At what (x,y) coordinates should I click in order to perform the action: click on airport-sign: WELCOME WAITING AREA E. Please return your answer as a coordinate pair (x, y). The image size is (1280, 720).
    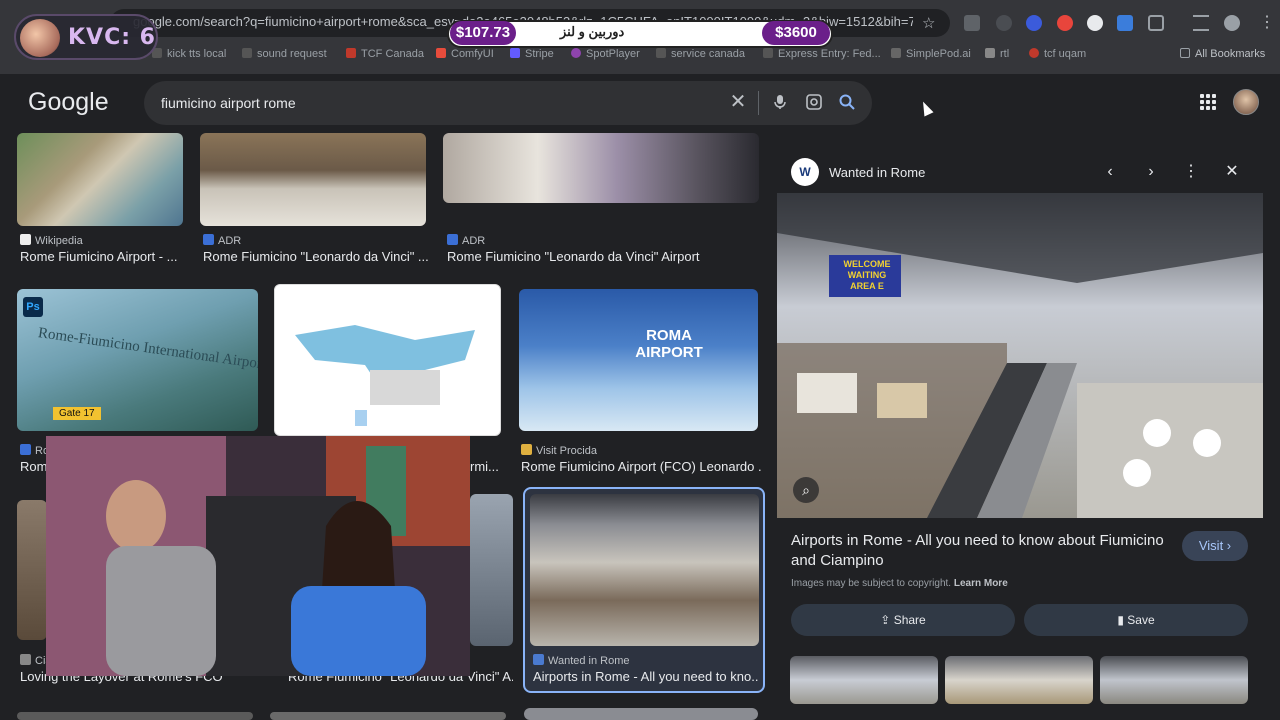
    Looking at the image, I should click on (867, 275).